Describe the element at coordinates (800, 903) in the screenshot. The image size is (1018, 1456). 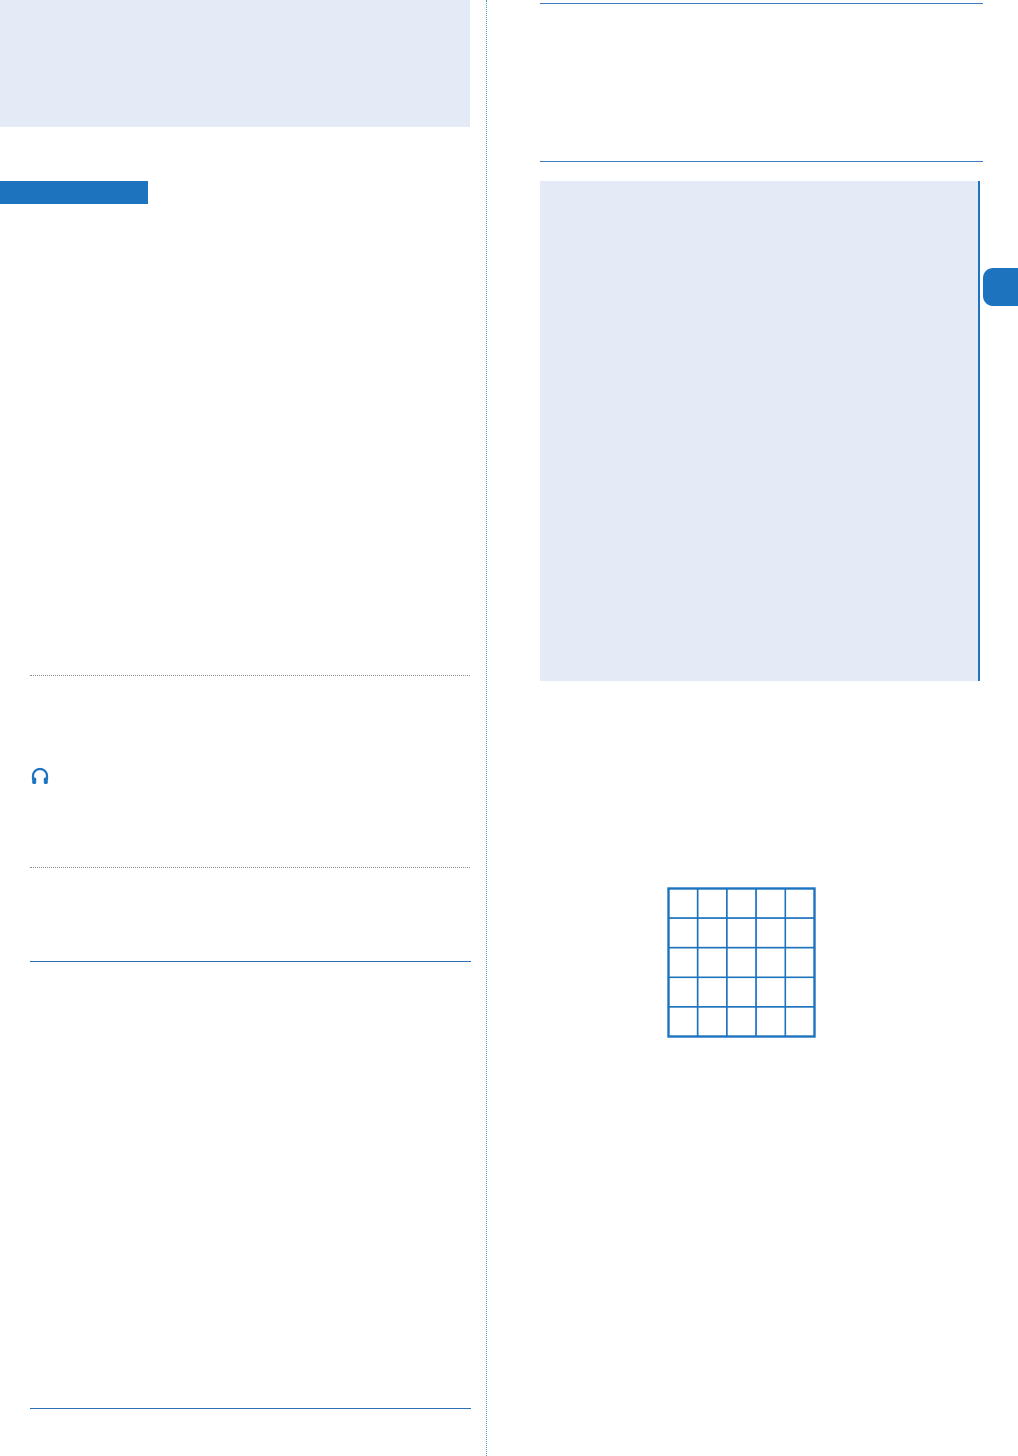
I see `grid-cell-r1-c5` at that location.